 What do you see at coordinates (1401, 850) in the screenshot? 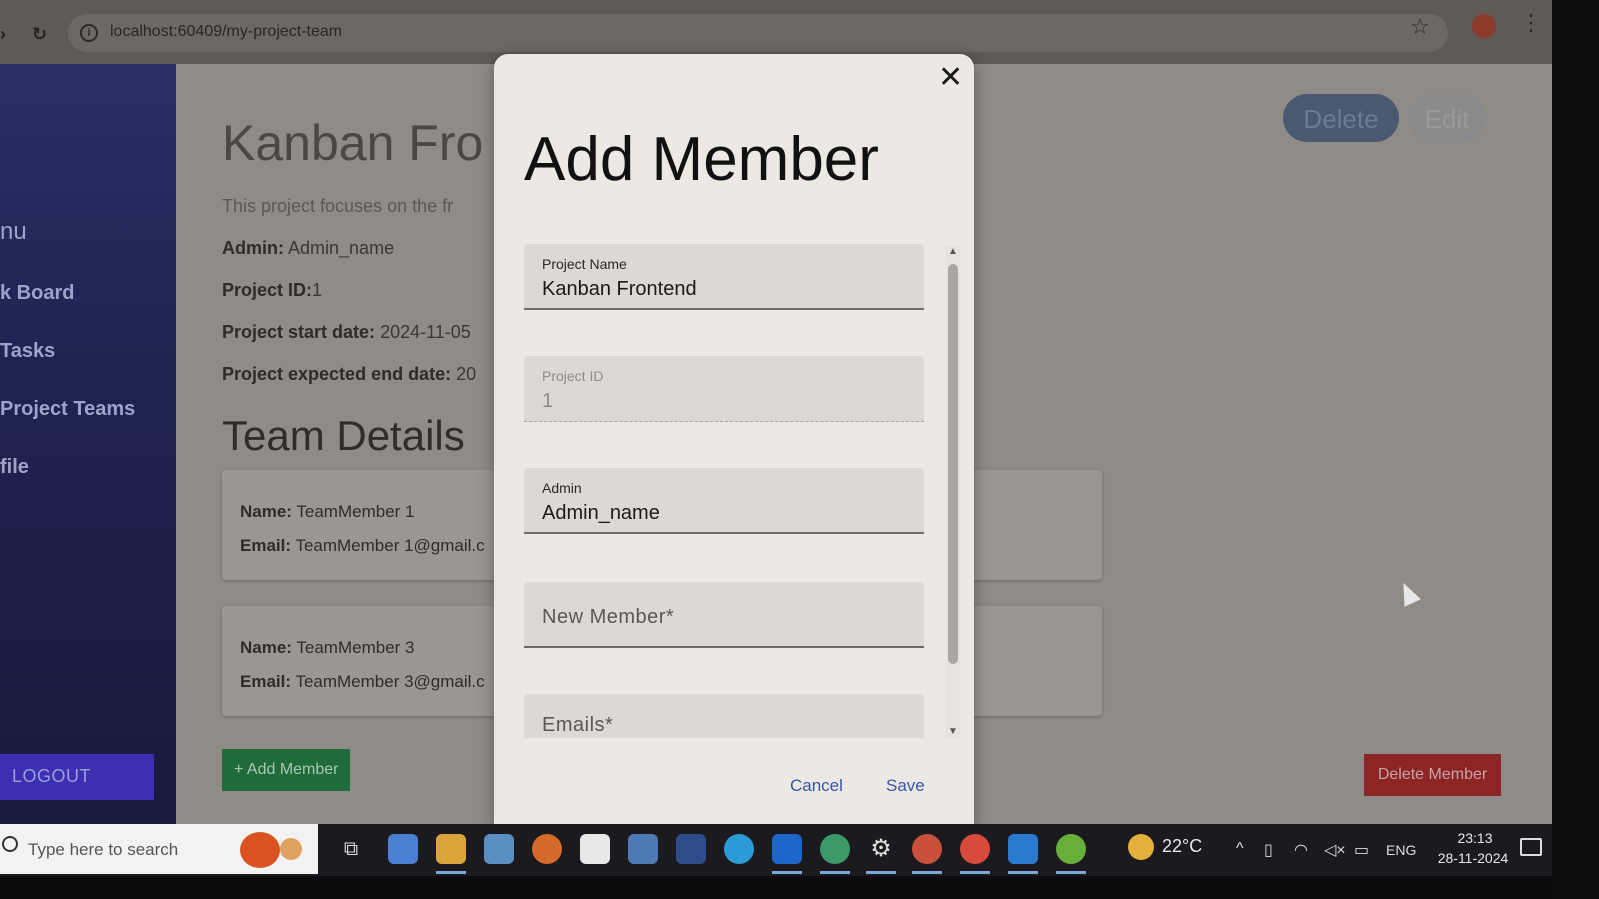
I see `language-indicator: ENG` at bounding box center [1401, 850].